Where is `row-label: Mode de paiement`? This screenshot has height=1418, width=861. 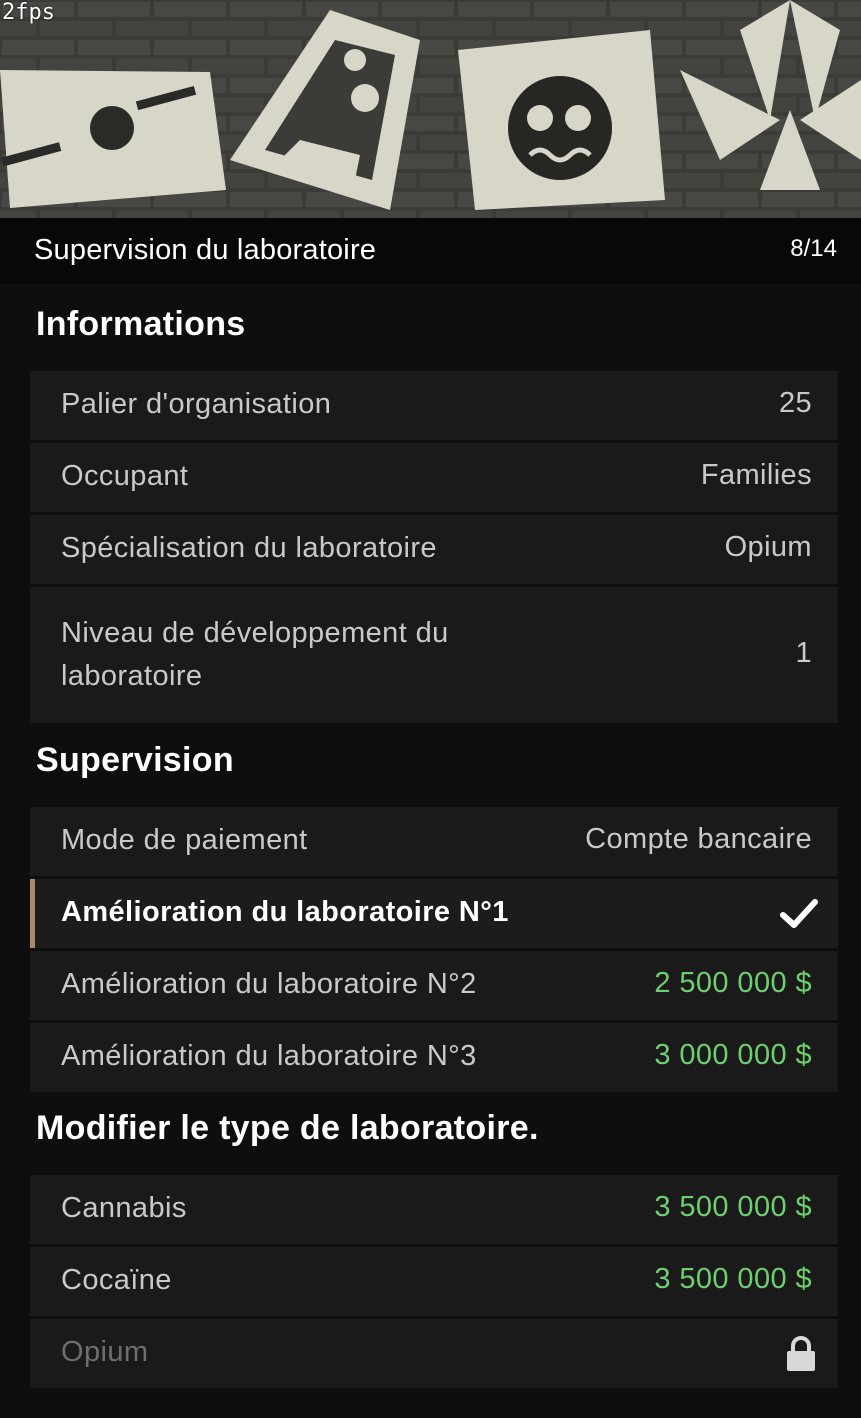
row-label: Mode de paiement is located at coordinates (184, 840).